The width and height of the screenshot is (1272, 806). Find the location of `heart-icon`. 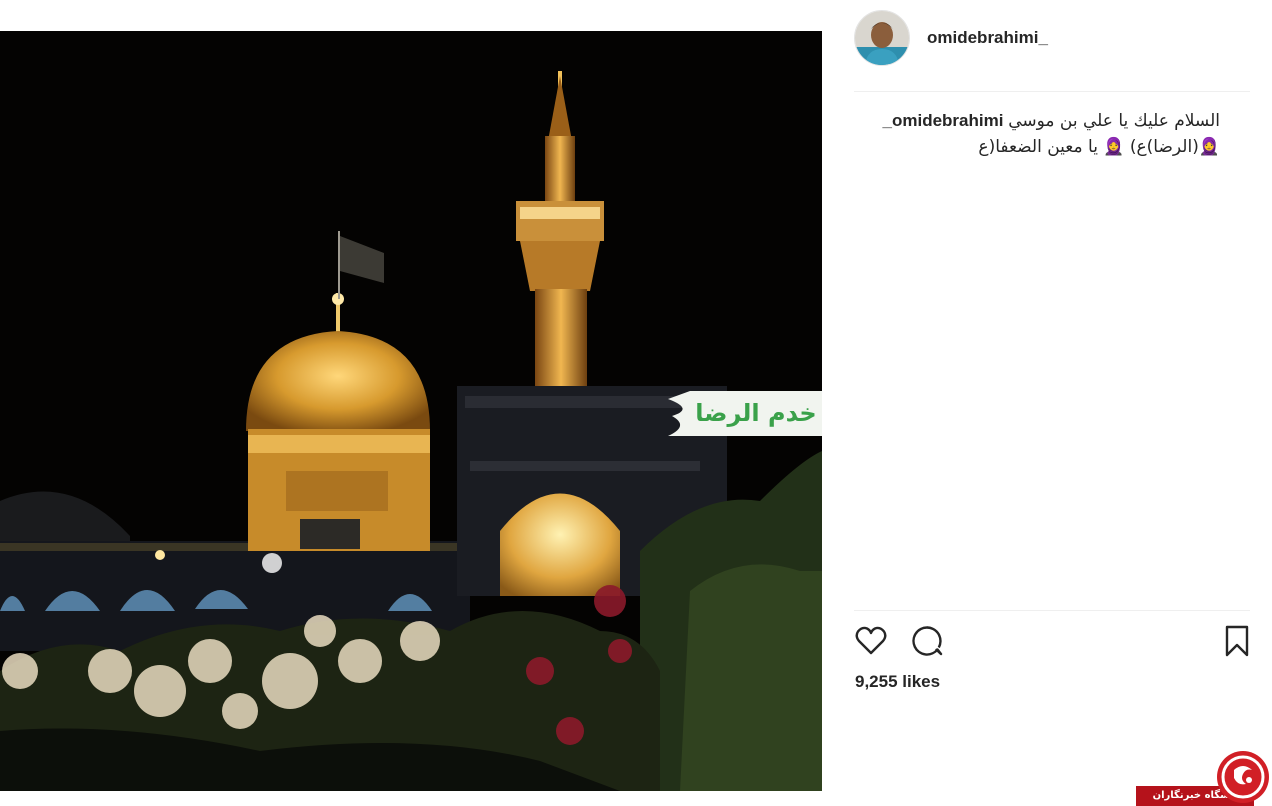

heart-icon is located at coordinates (871, 640).